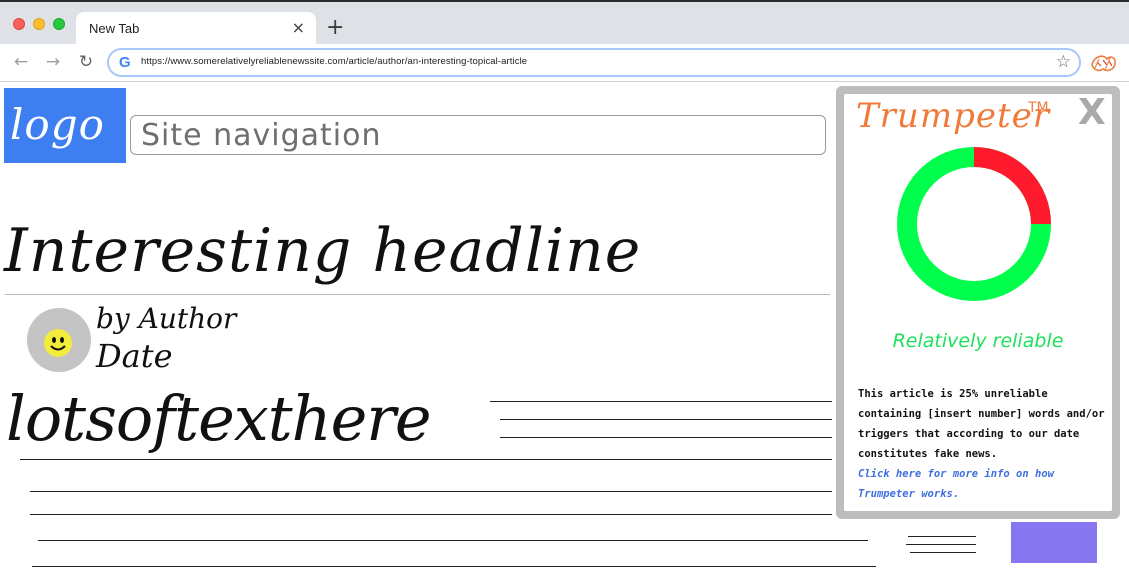  Describe the element at coordinates (478, 135) in the screenshot. I see `site-navigation: Site navigation` at that location.